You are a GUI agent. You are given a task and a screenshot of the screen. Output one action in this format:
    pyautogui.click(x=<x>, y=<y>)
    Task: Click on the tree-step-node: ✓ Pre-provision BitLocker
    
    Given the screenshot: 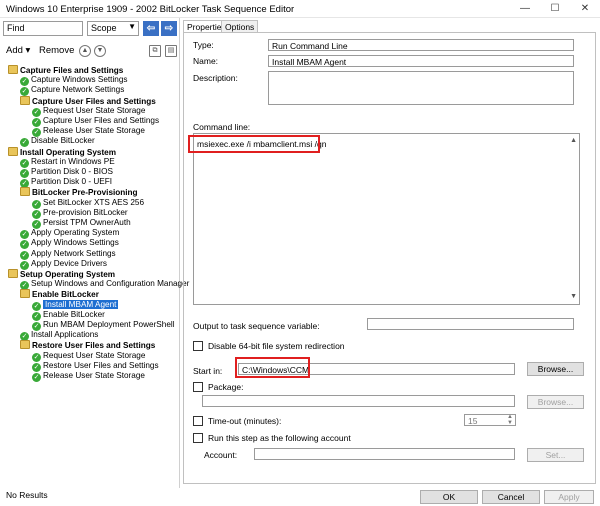 What is the action you would take?
    pyautogui.click(x=80, y=213)
    